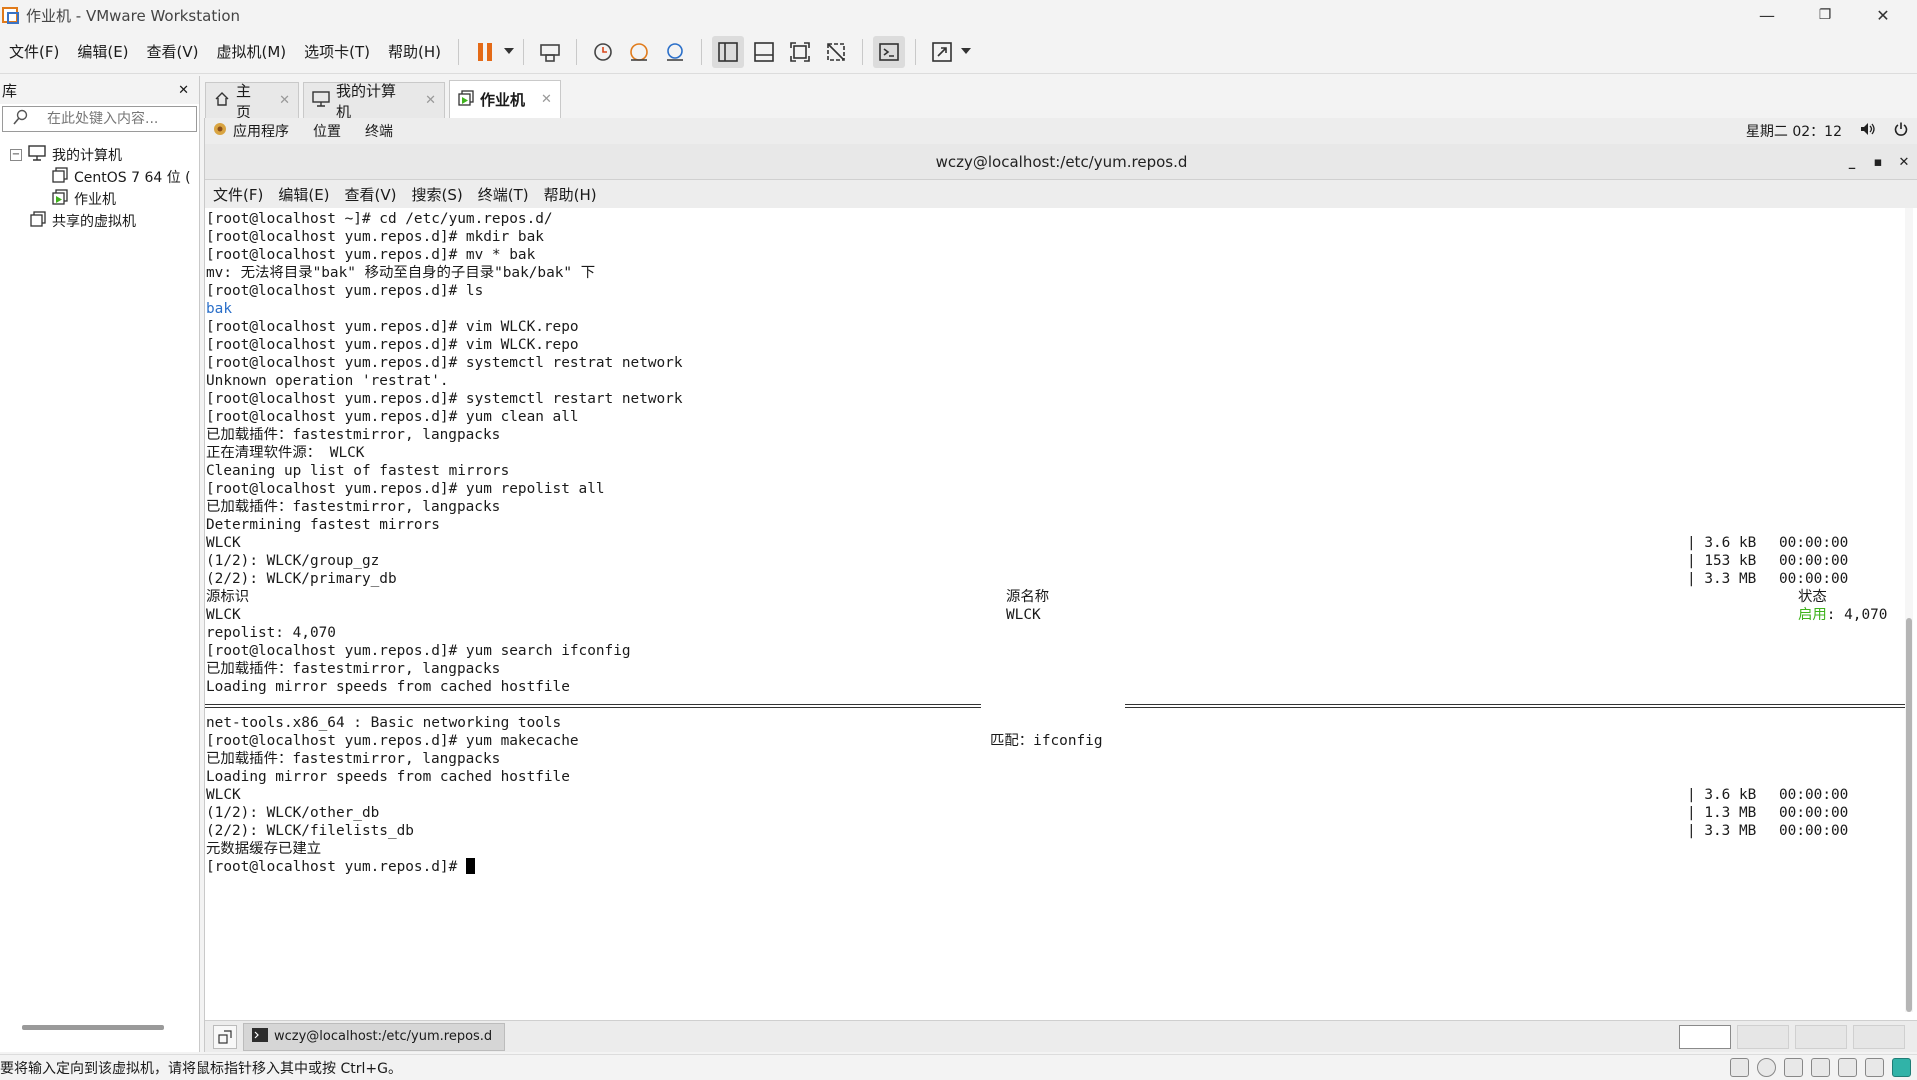 This screenshot has height=1080, width=1917. What do you see at coordinates (99, 177) in the screenshot?
I see `tree-item-centos: CentOS 7 64 位 (` at bounding box center [99, 177].